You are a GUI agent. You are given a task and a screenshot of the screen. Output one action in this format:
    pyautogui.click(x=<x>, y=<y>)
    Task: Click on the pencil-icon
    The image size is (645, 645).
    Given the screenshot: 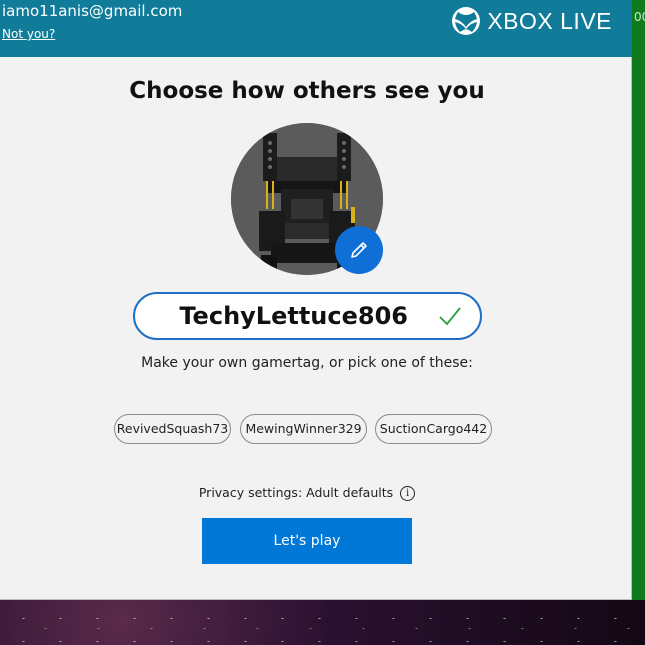 What is the action you would take?
    pyautogui.click(x=359, y=250)
    